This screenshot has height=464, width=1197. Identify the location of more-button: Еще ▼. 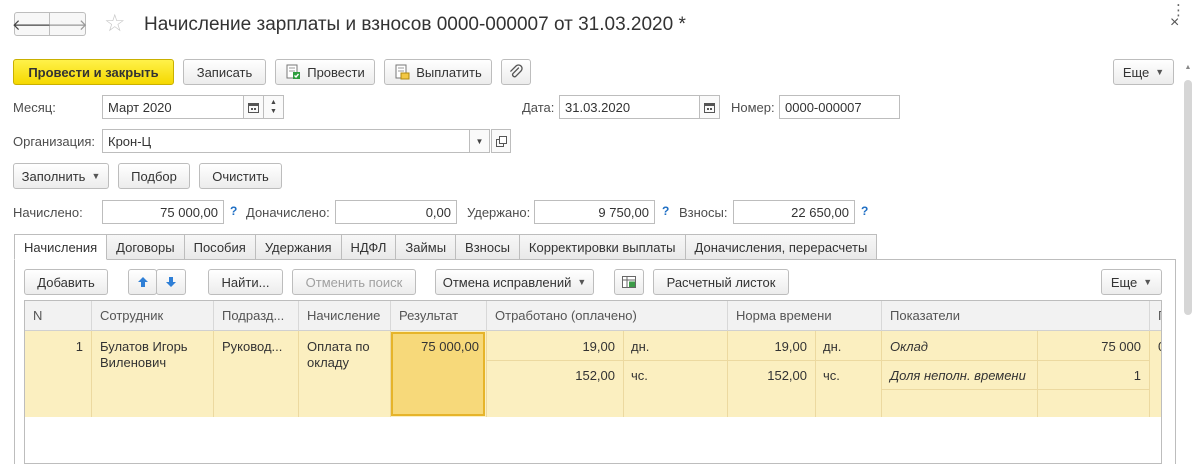
(1143, 72).